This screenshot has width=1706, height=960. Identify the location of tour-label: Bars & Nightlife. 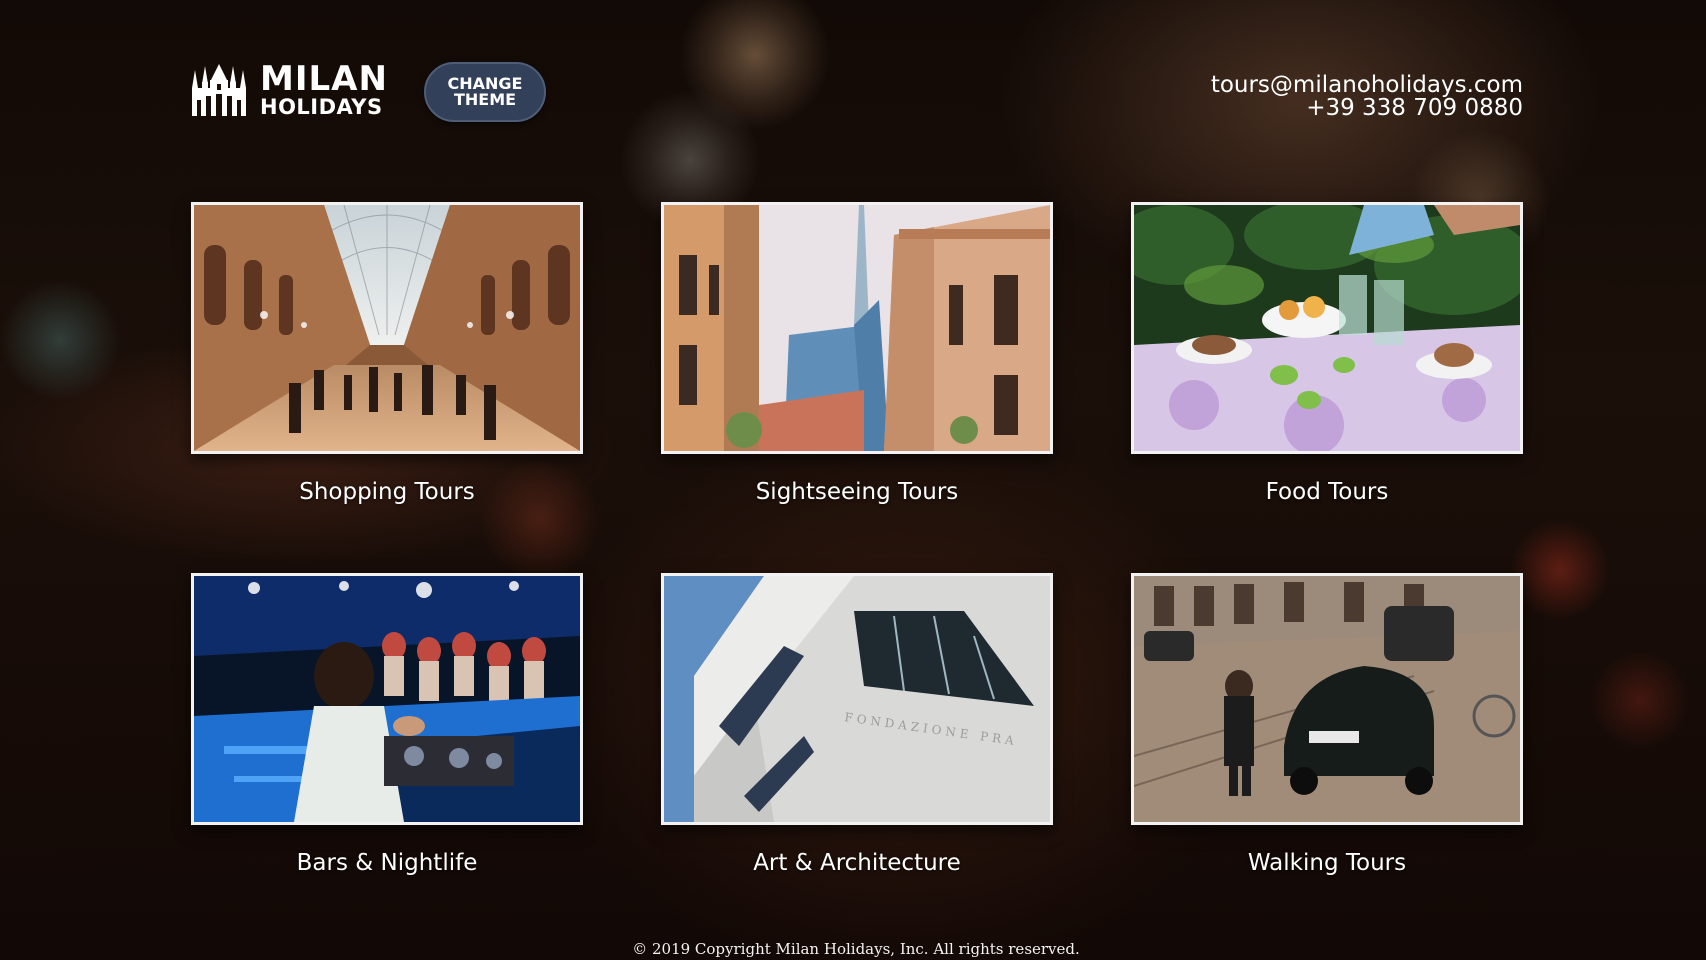
(387, 863).